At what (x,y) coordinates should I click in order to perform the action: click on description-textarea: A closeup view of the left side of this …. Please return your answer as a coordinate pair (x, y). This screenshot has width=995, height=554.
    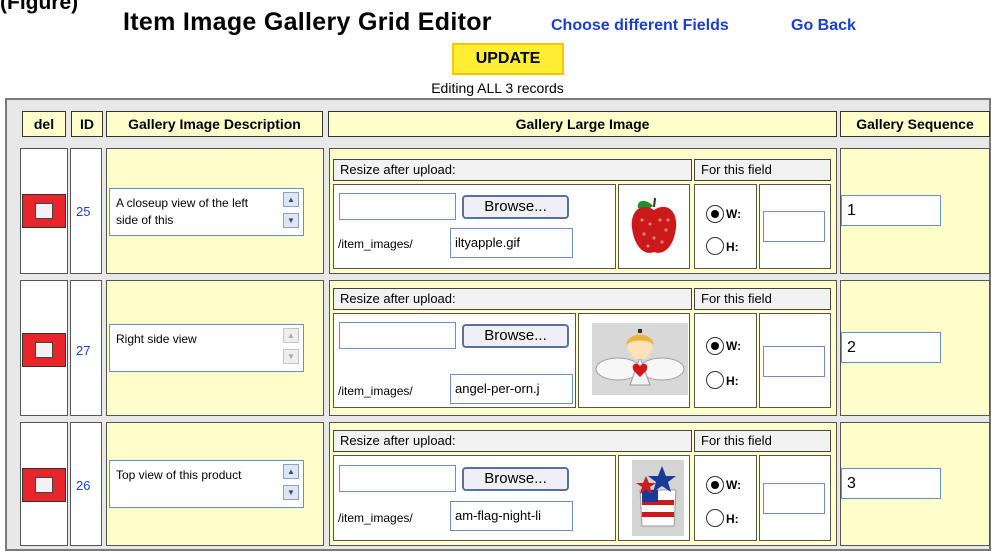
    Looking at the image, I should click on (206, 212).